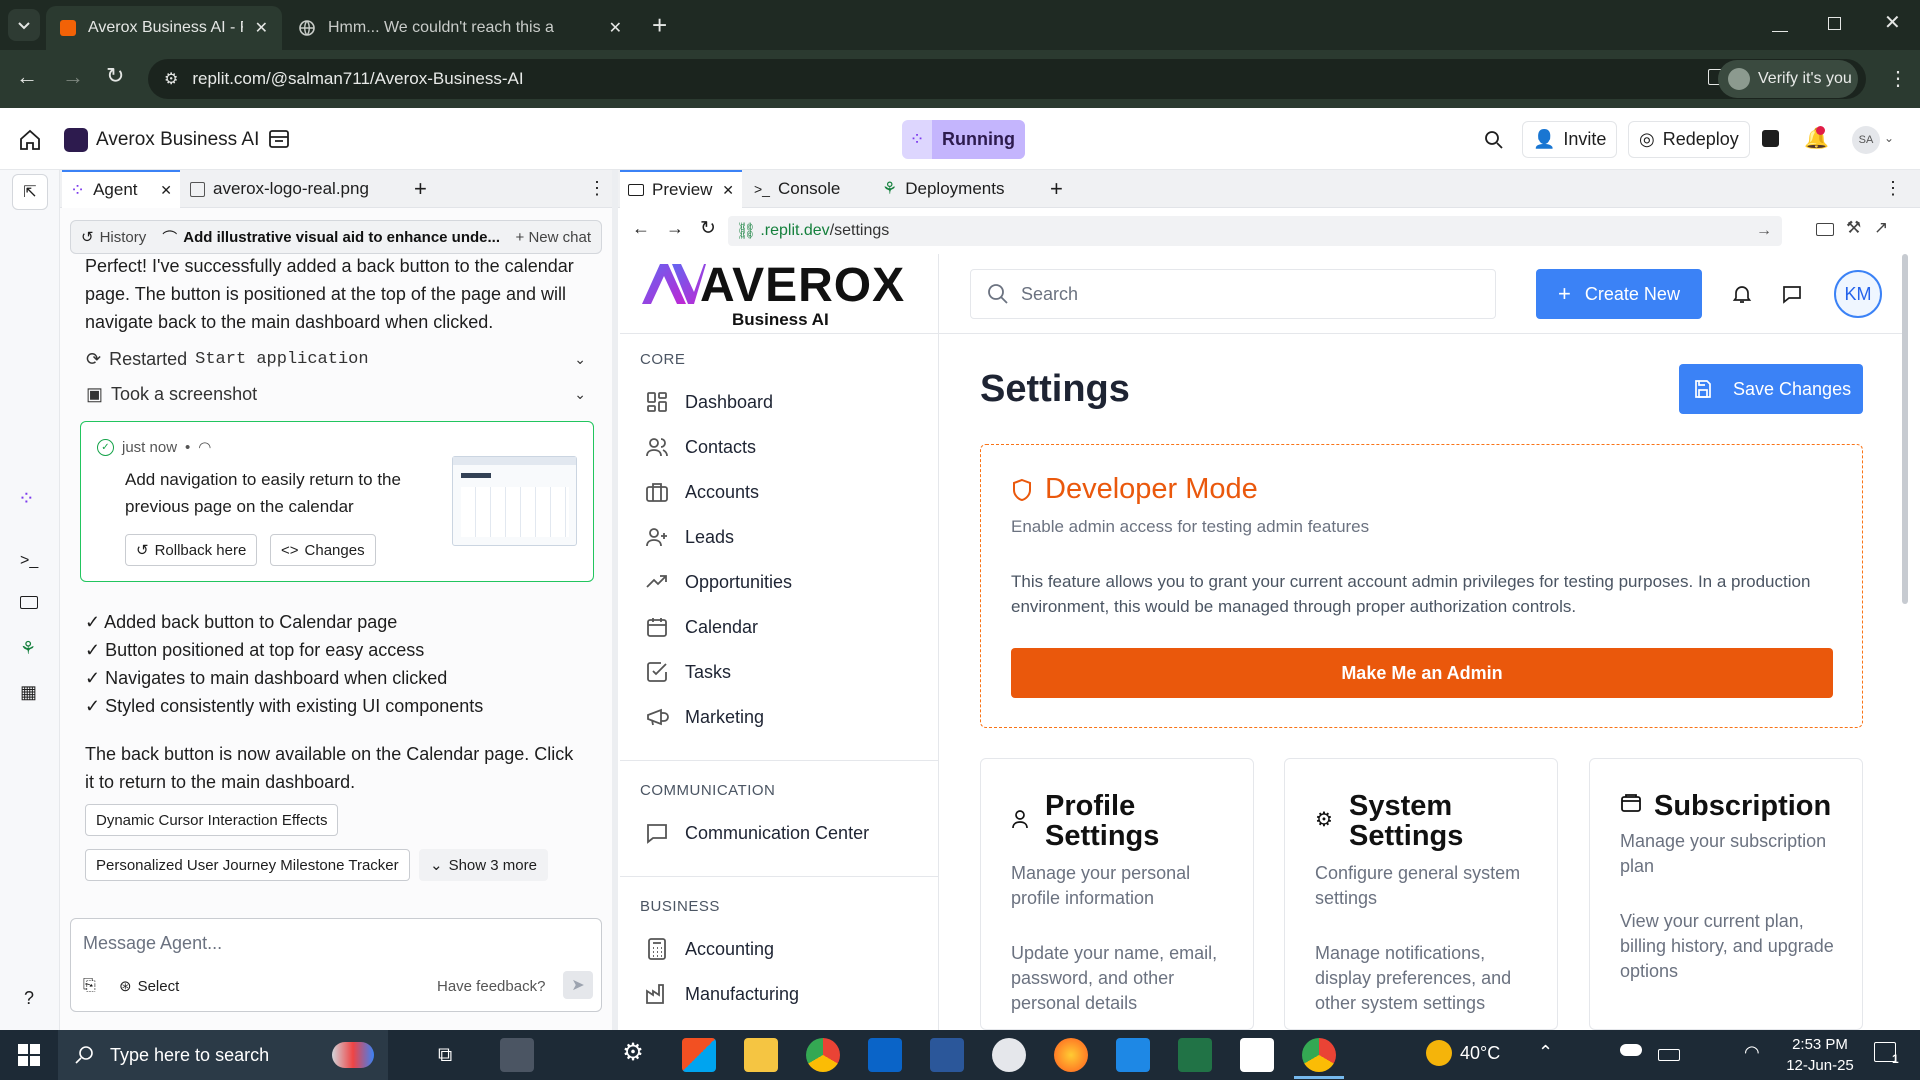 The height and width of the screenshot is (1080, 1920). Describe the element at coordinates (659, 25) in the screenshot. I see `new-tab-button: +` at that location.